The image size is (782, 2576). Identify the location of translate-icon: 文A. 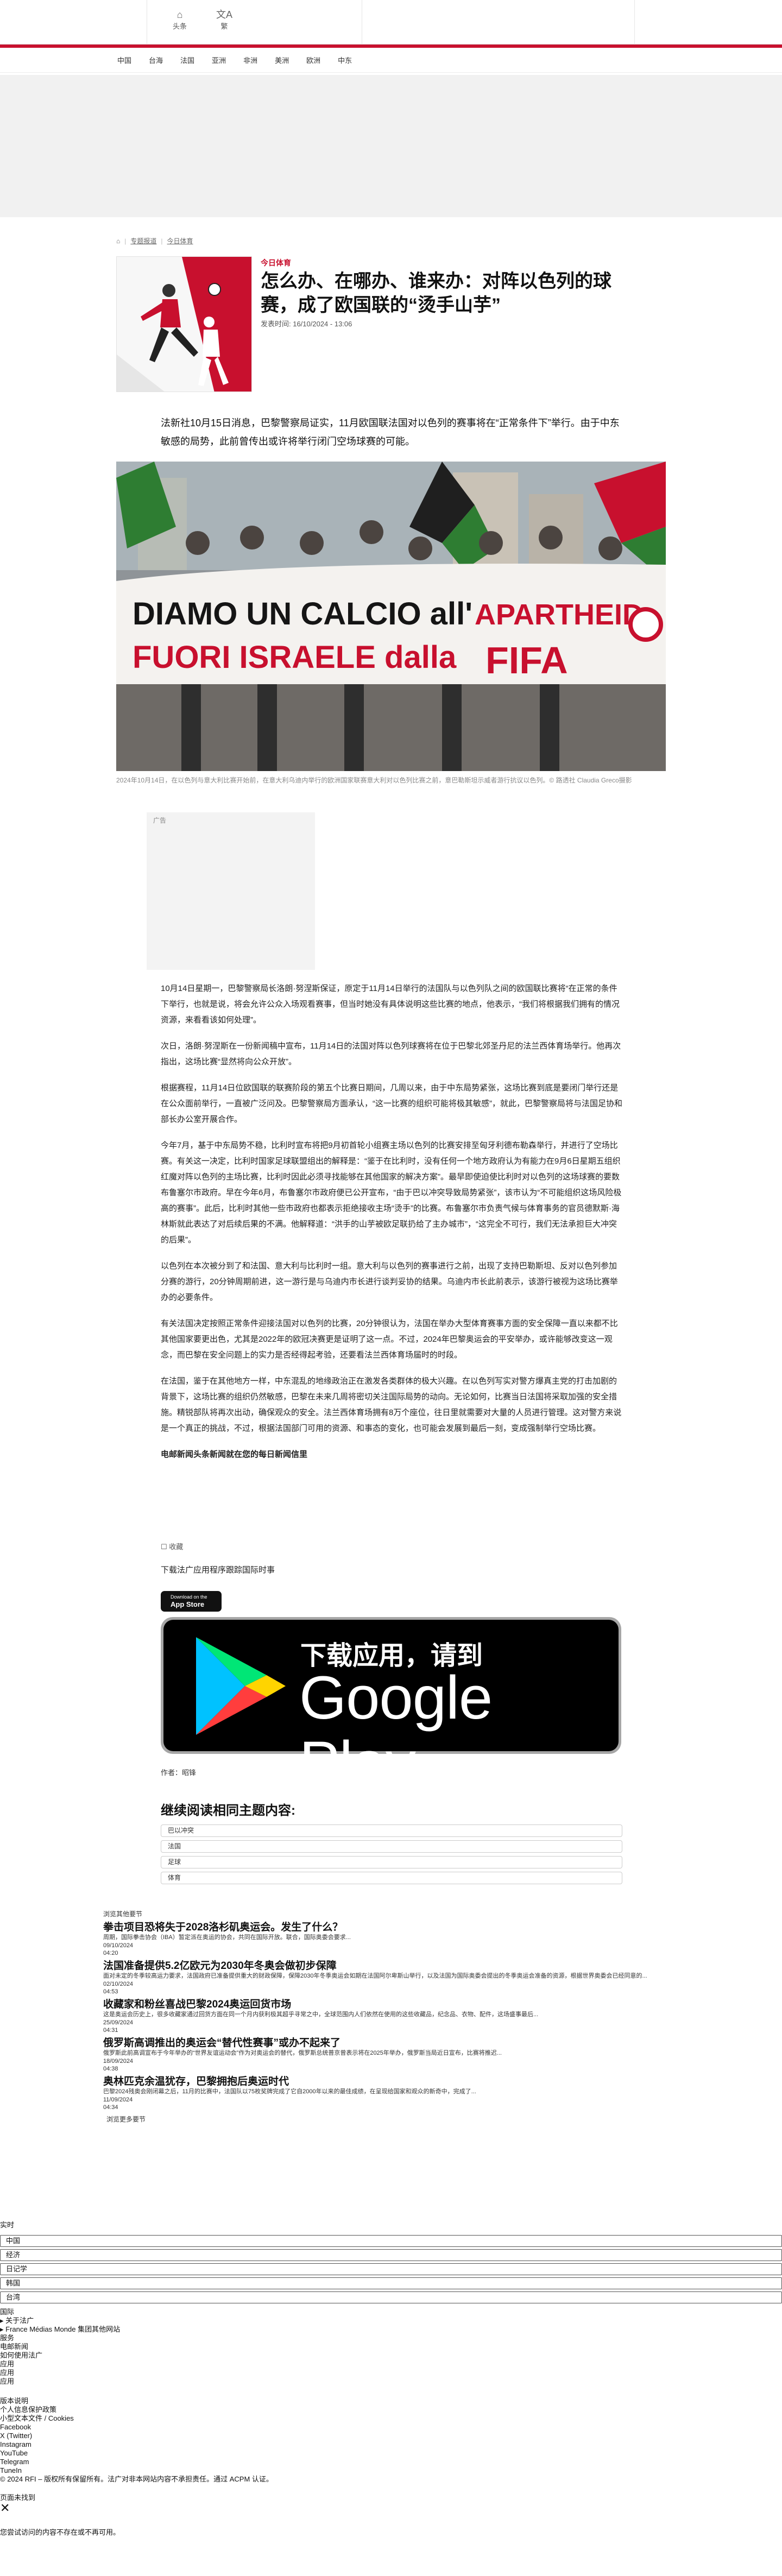
(224, 15).